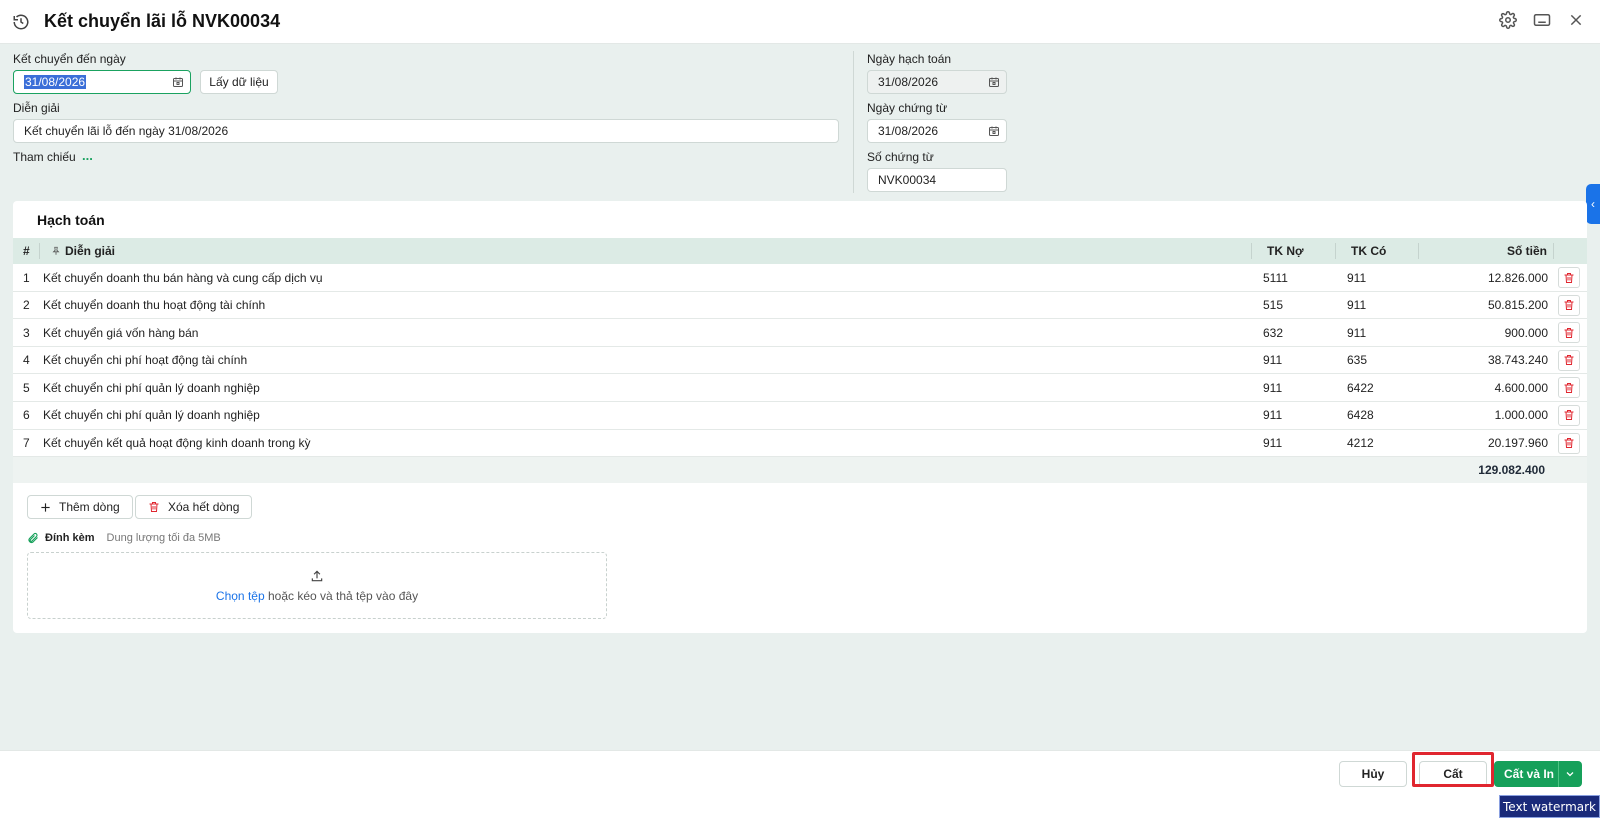 This screenshot has height=818, width=1600. What do you see at coordinates (26, 305) in the screenshot?
I see `row-index: 2` at bounding box center [26, 305].